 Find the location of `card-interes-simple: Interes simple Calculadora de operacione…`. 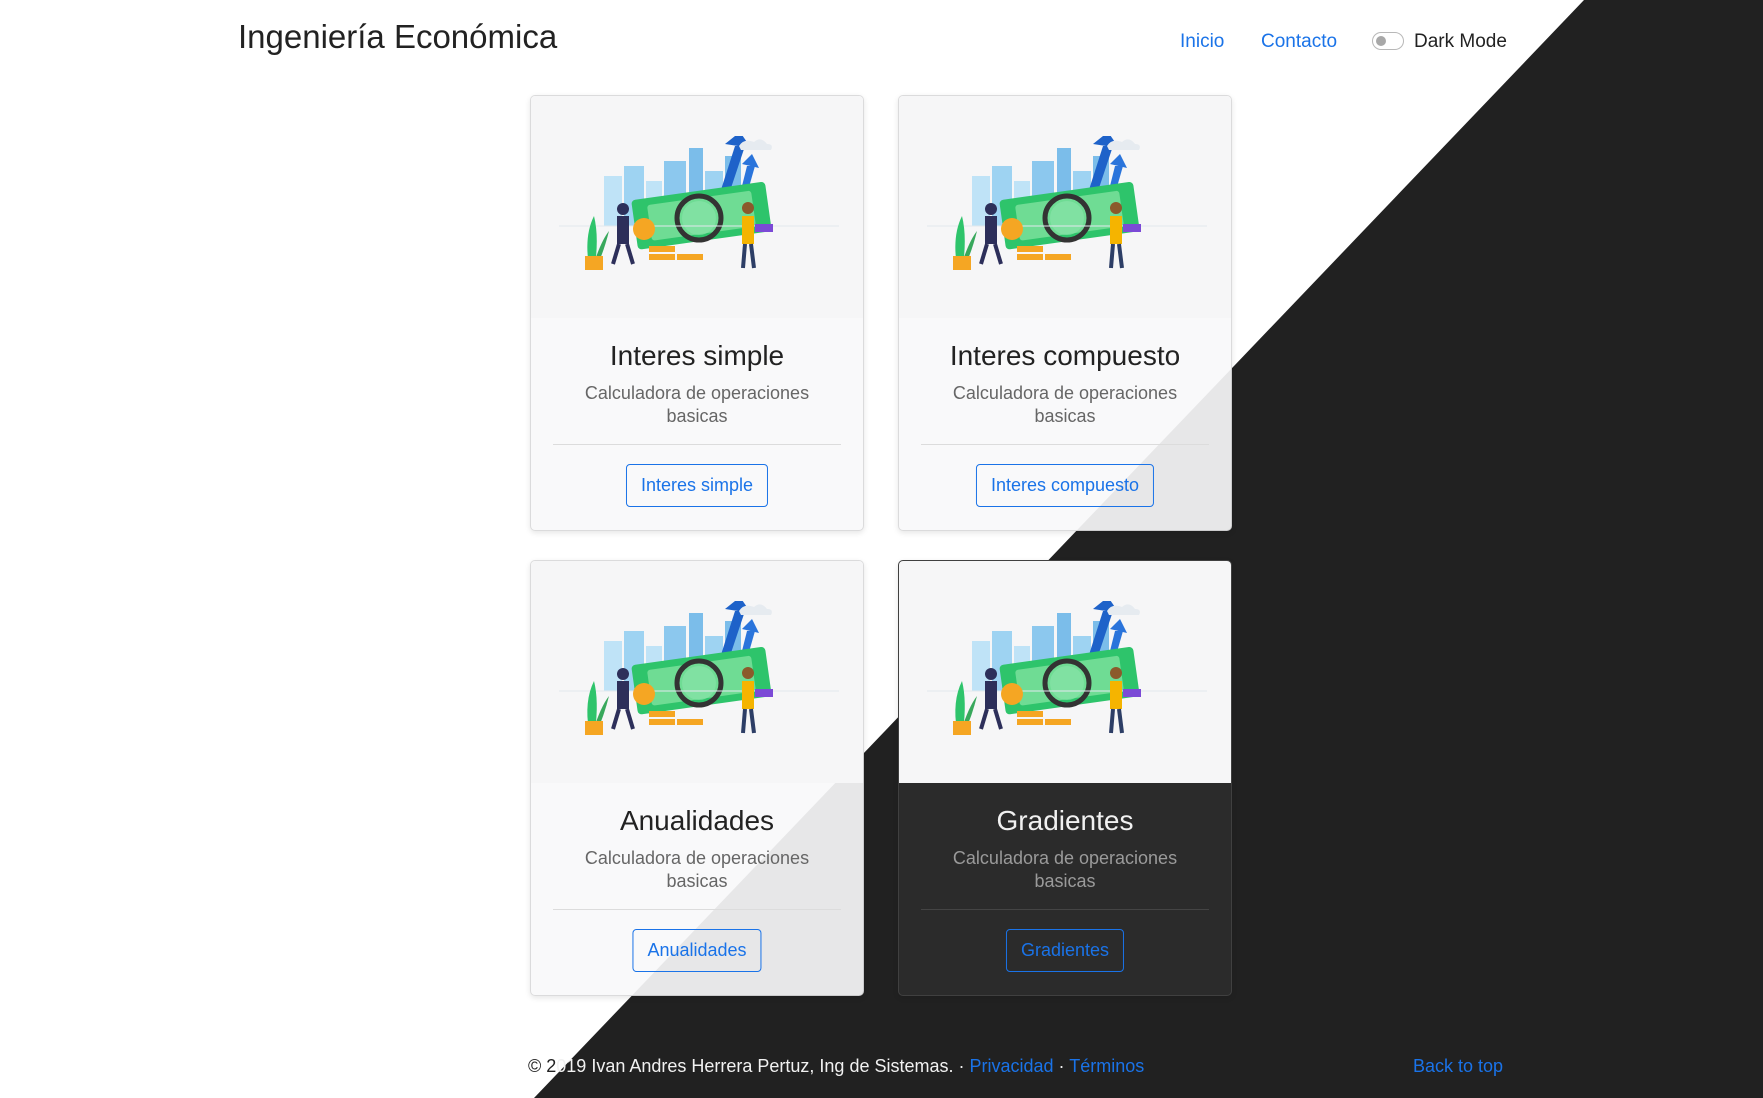

card-interes-simple: Interes simple Calculadora de operacione… is located at coordinates (697, 313).